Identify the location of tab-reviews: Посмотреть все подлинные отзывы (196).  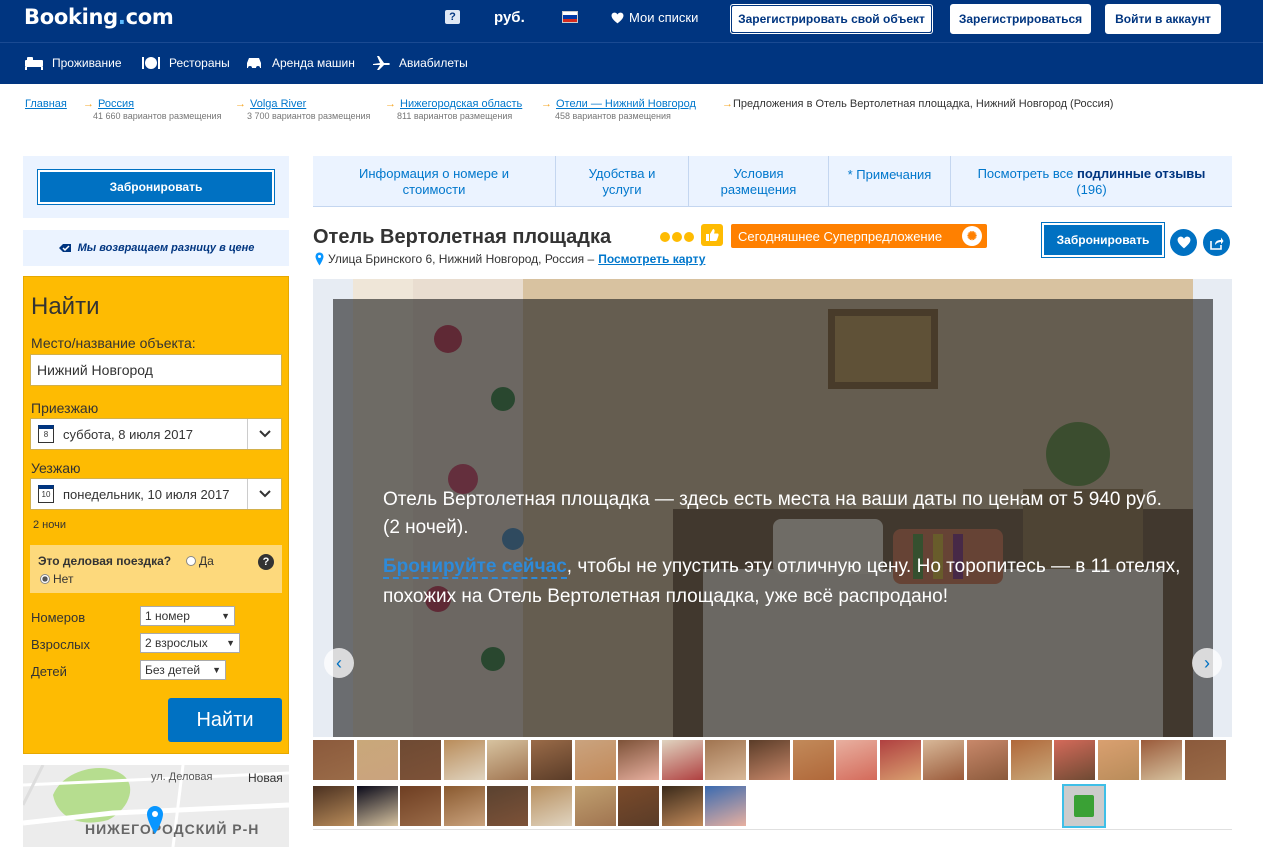
(1091, 181).